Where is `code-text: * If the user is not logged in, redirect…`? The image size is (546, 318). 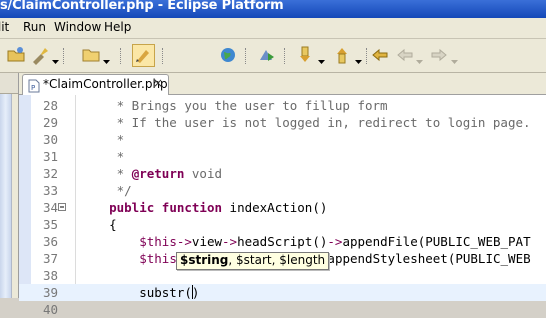
code-text: * If the user is not logged in, redirect… is located at coordinates (305, 122).